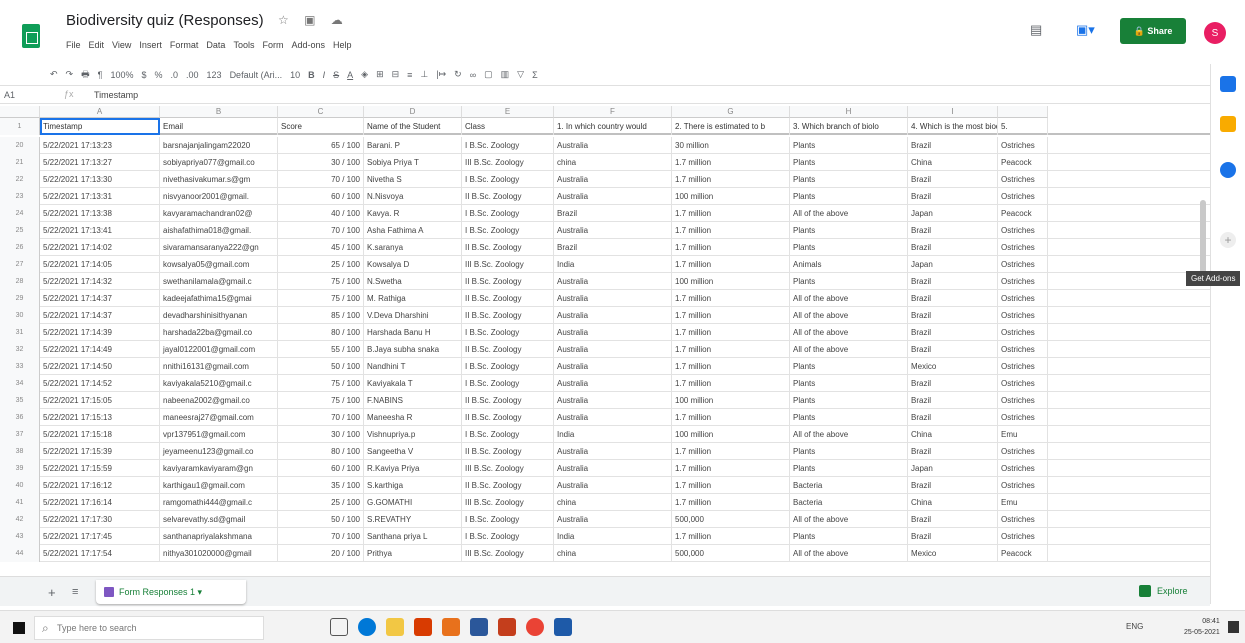 The height and width of the screenshot is (643, 1245). I want to click on table-cell: 5/22/2021 17:15:05, so click(100, 400).